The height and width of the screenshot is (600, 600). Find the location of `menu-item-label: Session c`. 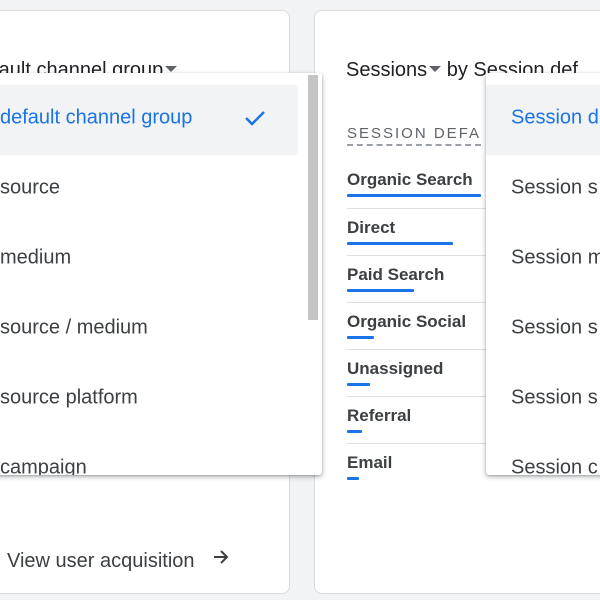

menu-item-label: Session c is located at coordinates (554, 466).